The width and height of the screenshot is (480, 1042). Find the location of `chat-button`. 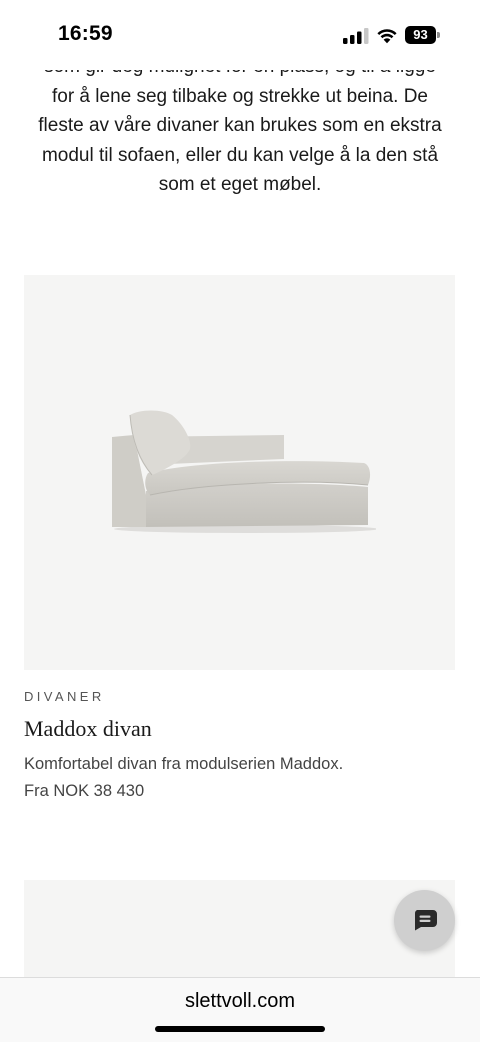

chat-button is located at coordinates (424, 920).